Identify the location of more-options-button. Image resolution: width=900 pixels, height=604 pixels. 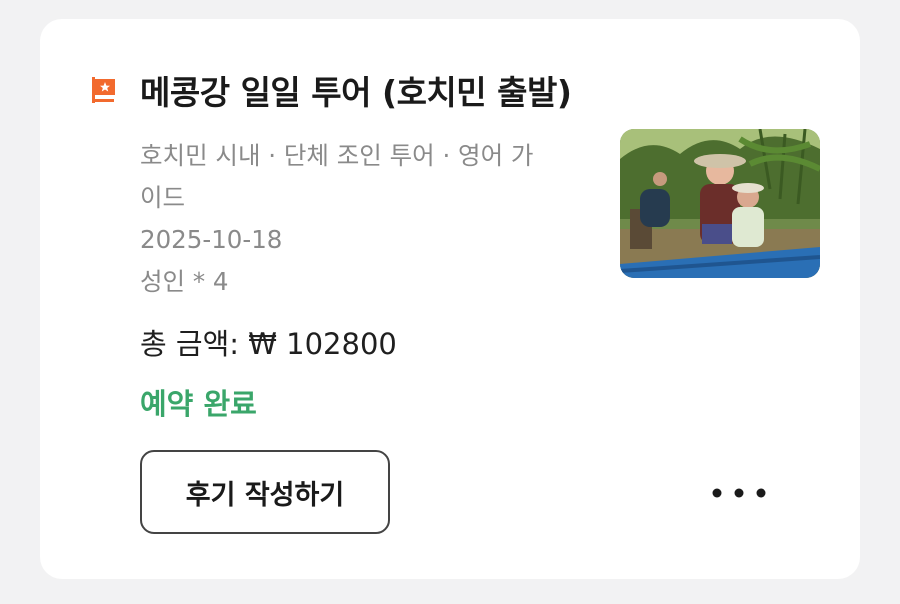
(739, 493).